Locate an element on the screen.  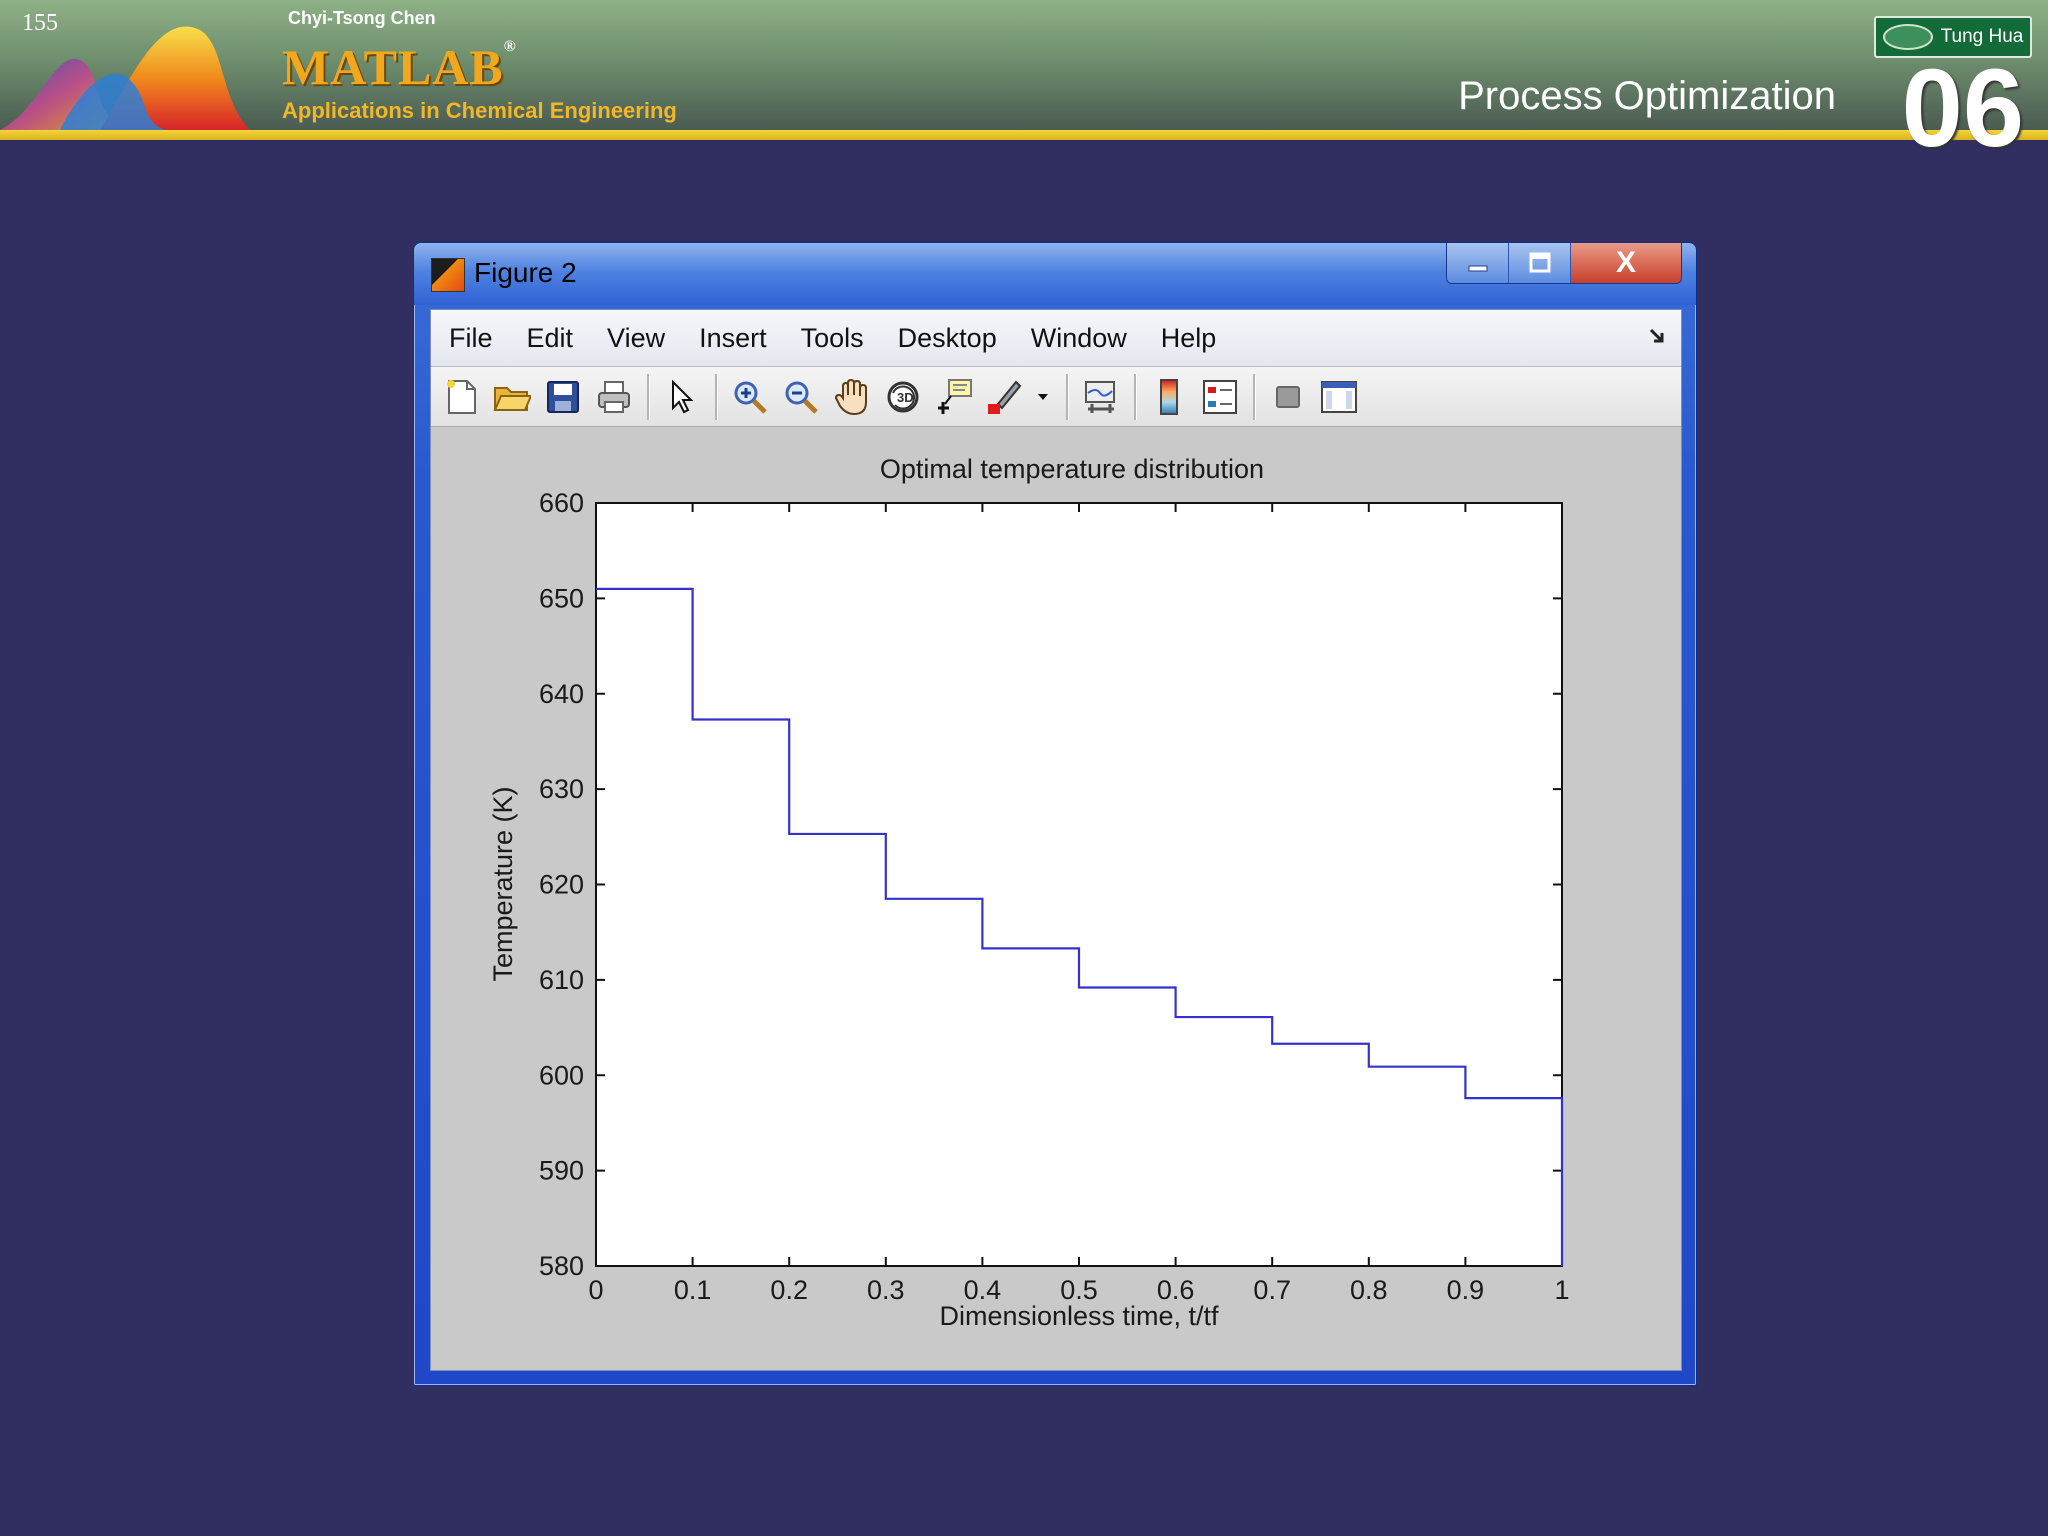
print-button is located at coordinates (614, 397).